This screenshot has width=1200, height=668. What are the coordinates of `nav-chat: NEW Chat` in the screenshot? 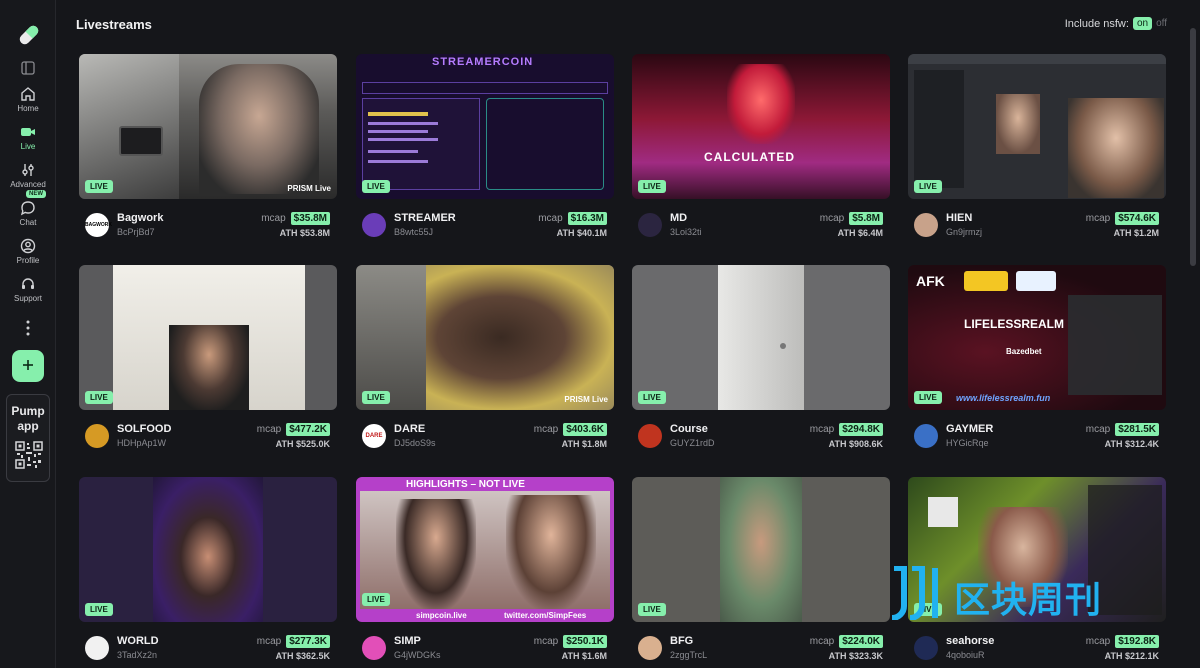 It's located at (28, 213).